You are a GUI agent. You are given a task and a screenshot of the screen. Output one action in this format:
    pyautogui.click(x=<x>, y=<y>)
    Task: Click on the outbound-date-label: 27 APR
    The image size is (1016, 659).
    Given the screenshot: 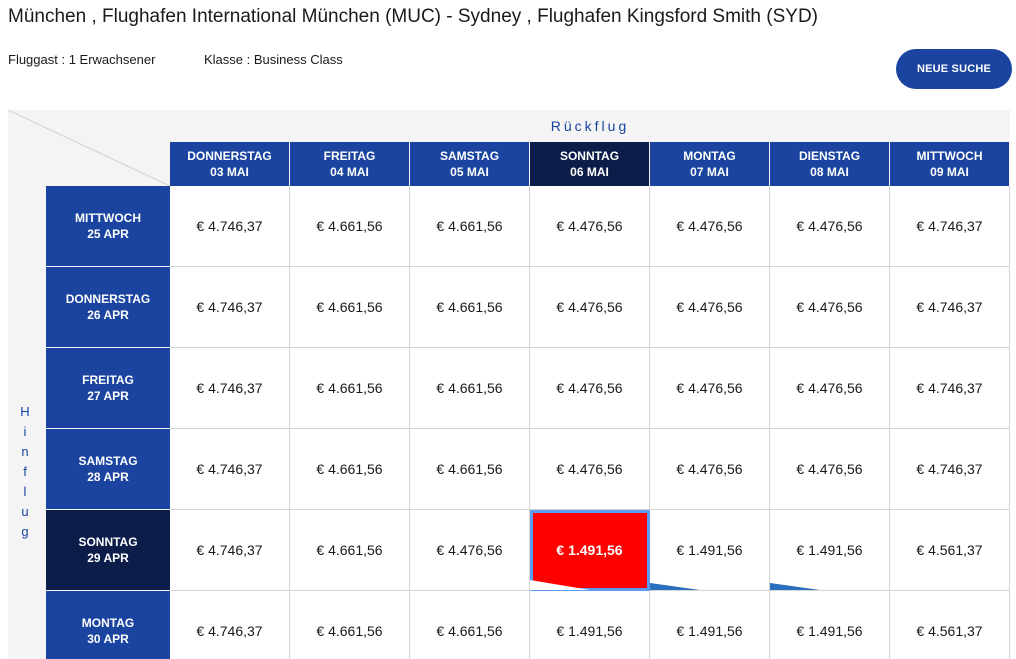 What is the action you would take?
    pyautogui.click(x=108, y=396)
    